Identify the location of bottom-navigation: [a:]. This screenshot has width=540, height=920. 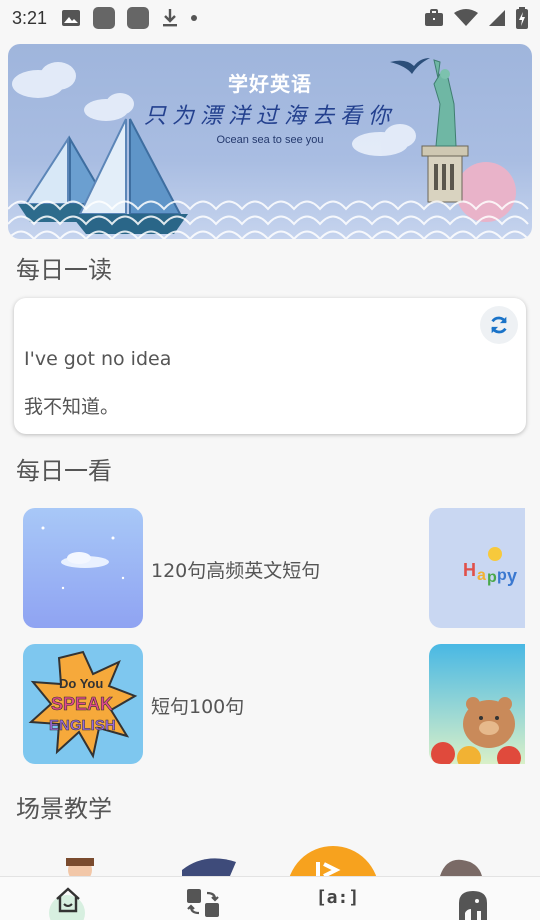
(270, 898).